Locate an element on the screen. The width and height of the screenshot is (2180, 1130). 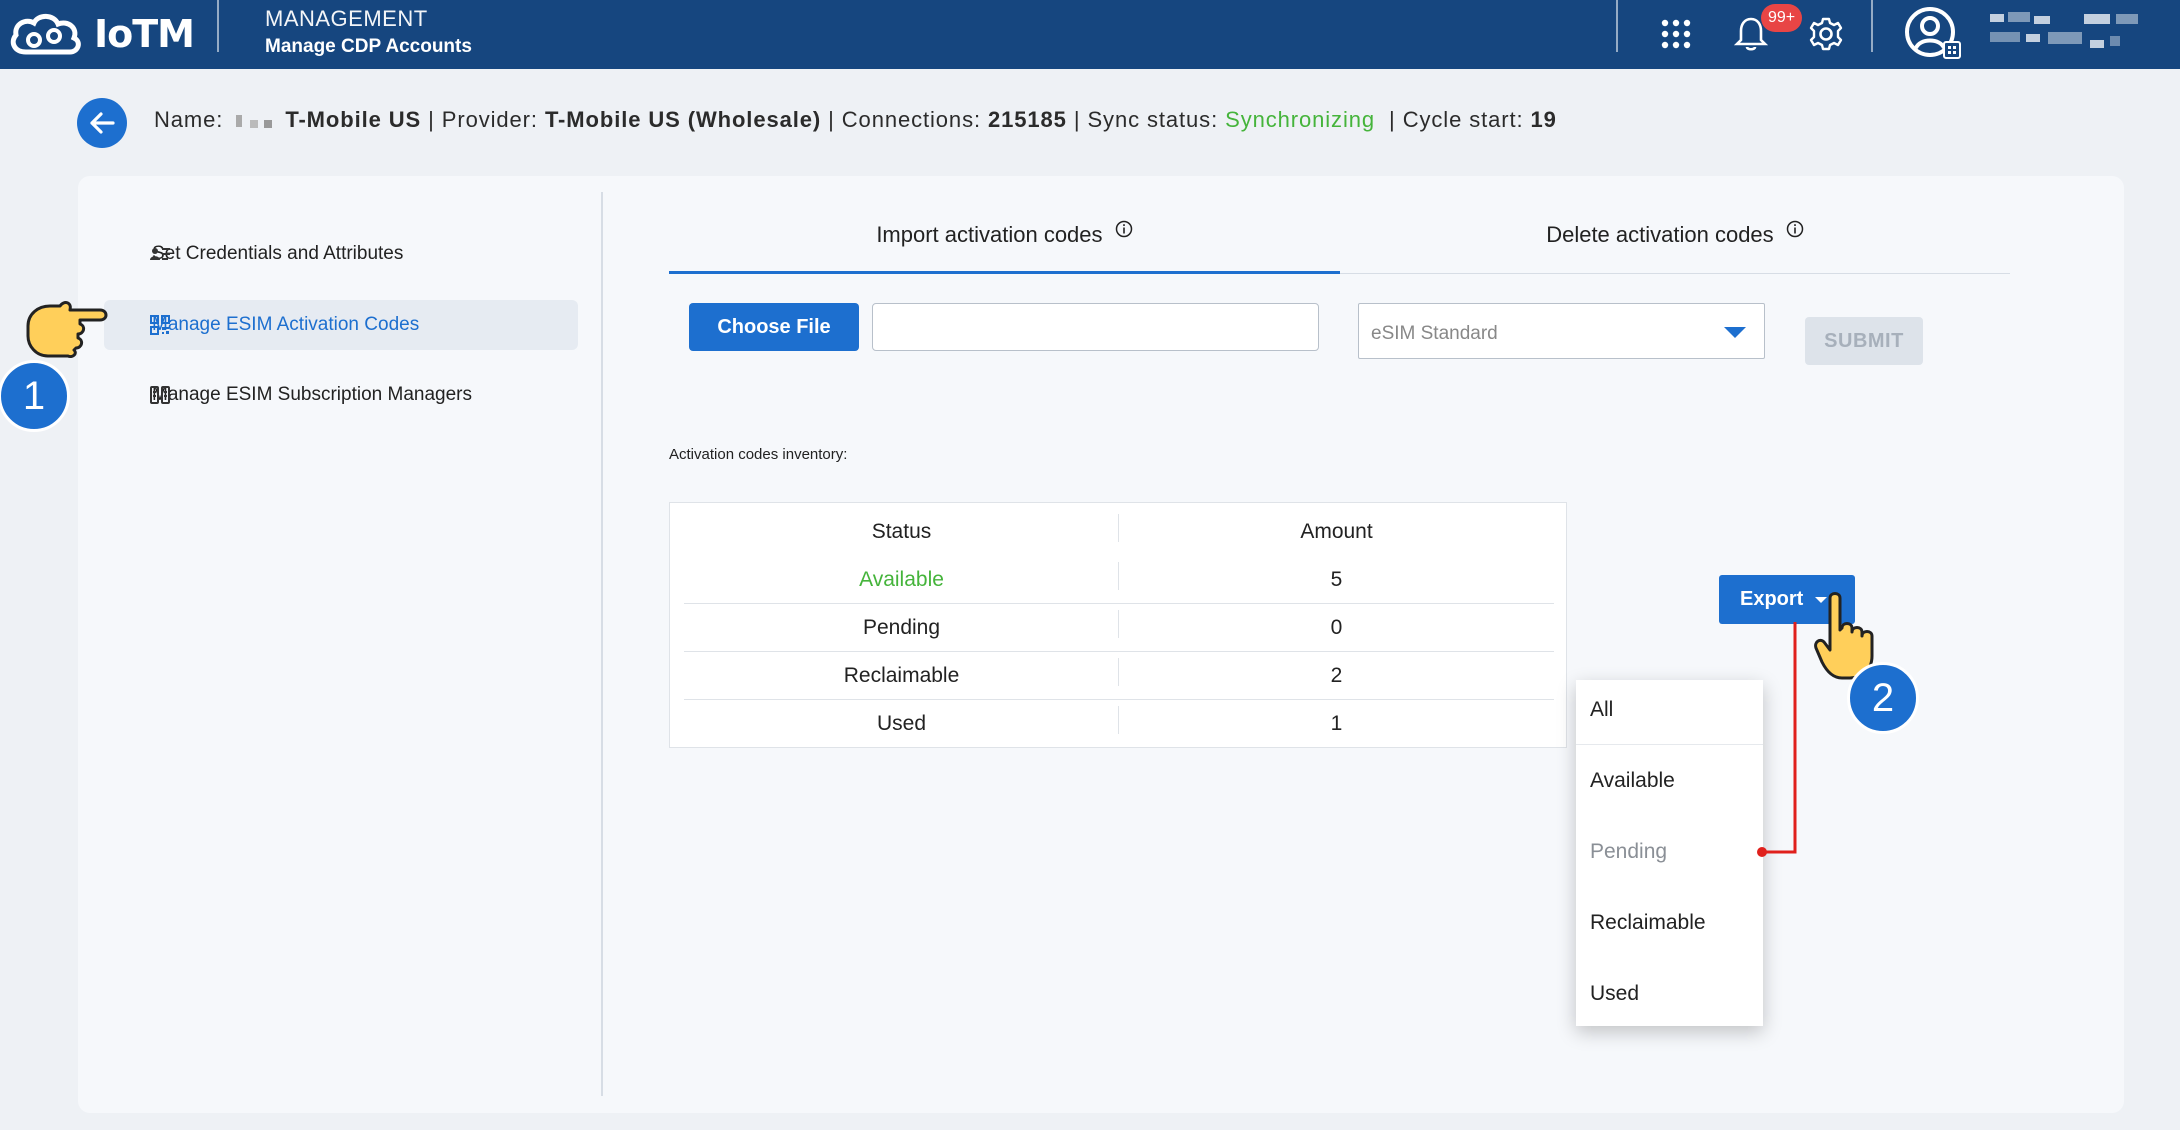
inventory-label: Activation codes inventory: is located at coordinates (758, 454).